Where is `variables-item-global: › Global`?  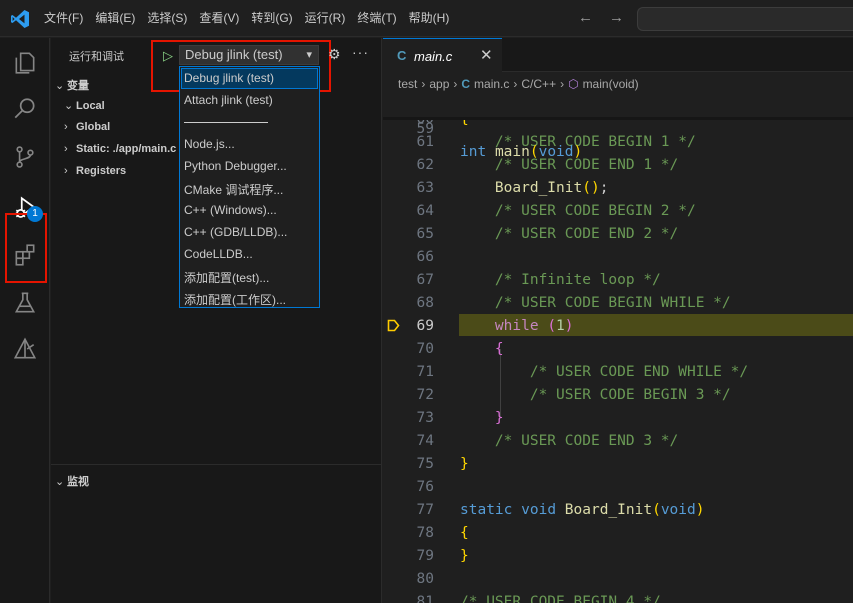 variables-item-global: › Global is located at coordinates (87, 127).